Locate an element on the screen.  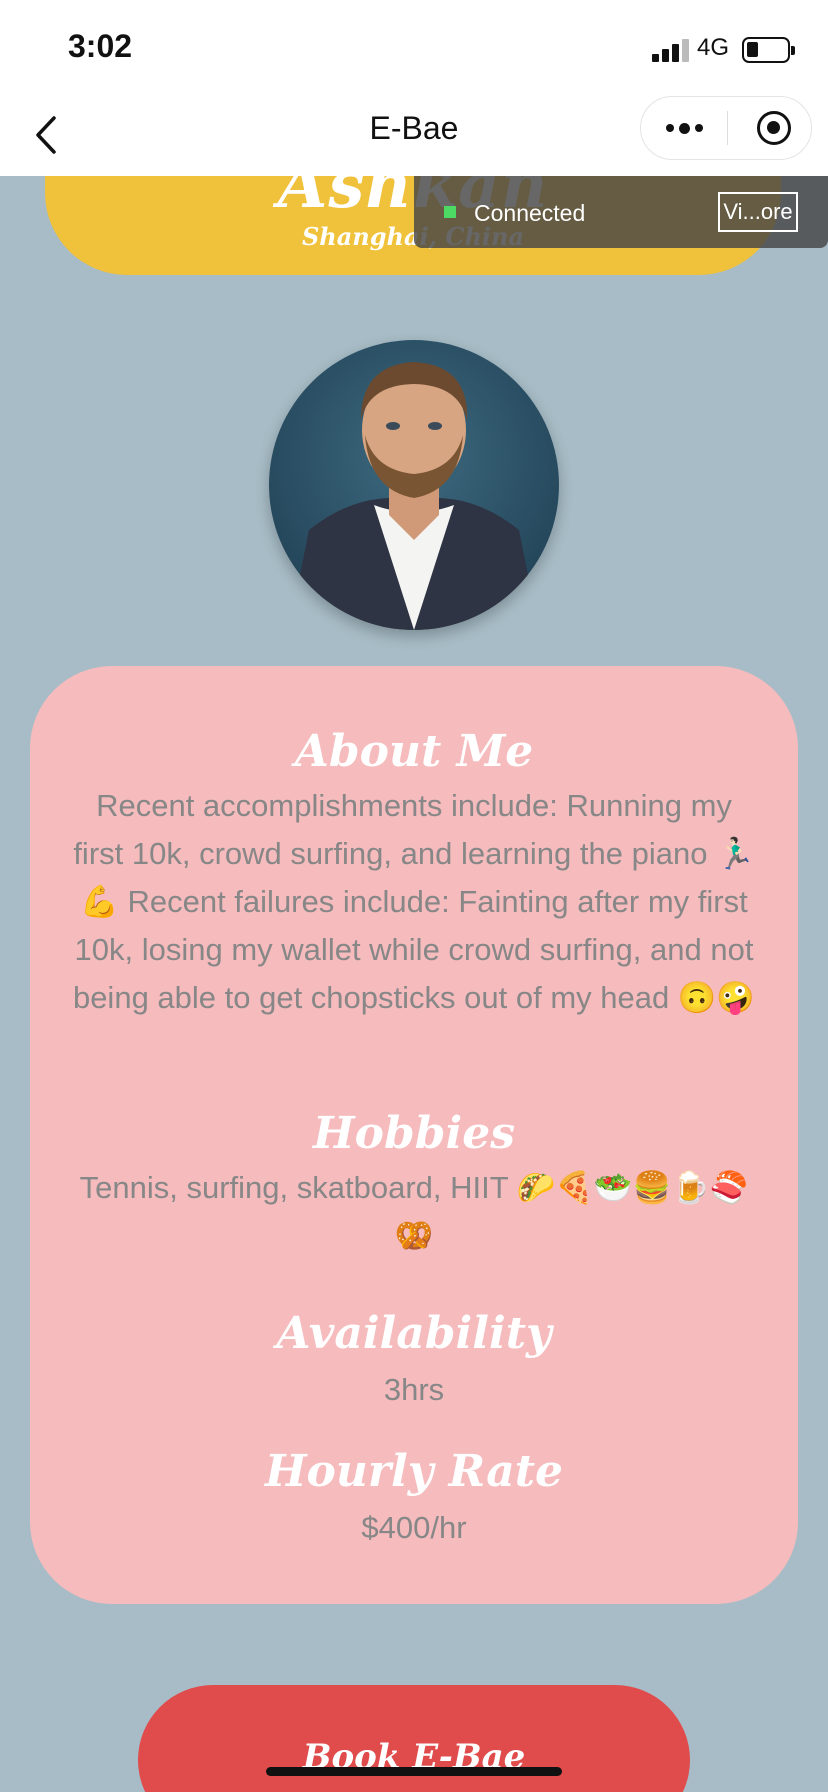
connection-status-dot is located at coordinates (450, 212).